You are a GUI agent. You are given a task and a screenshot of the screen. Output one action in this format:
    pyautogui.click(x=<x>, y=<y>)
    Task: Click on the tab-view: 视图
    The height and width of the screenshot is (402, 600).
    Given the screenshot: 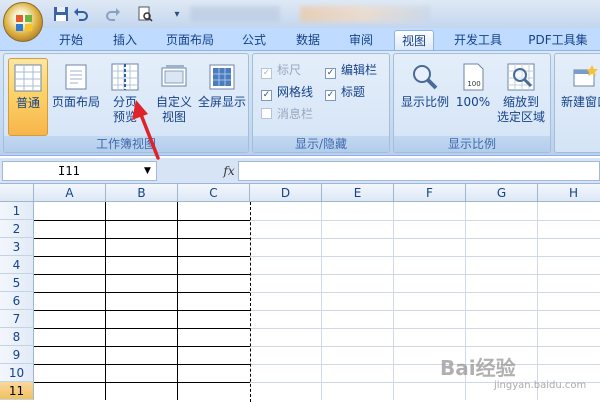 What is the action you would take?
    pyautogui.click(x=414, y=40)
    